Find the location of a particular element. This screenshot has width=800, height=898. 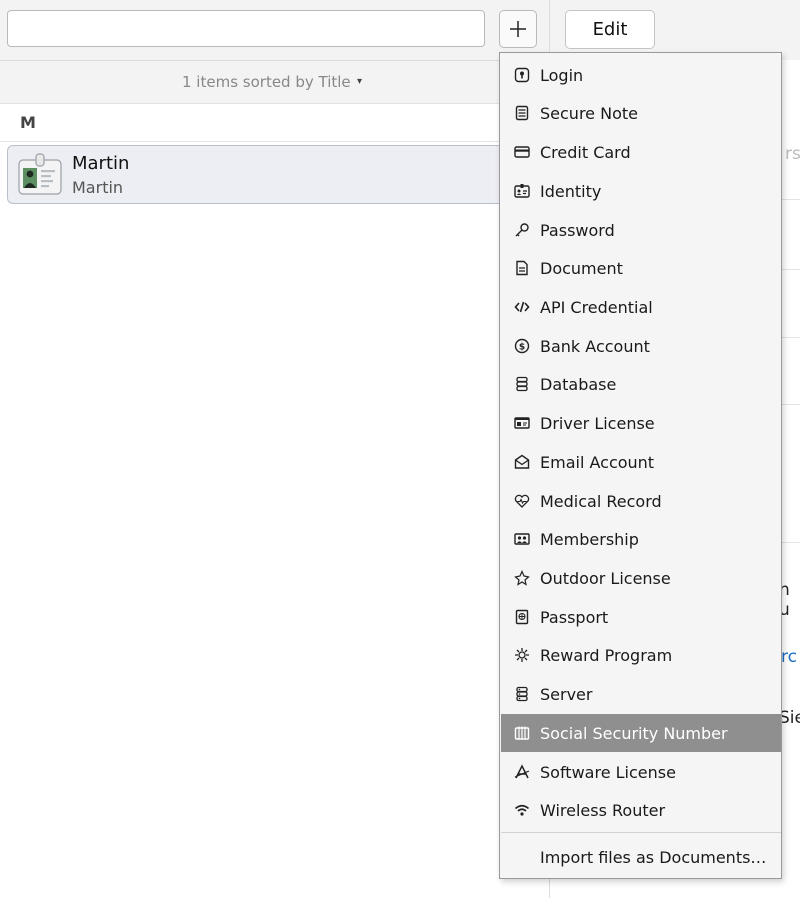

membership-icon is located at coordinates (522, 539).